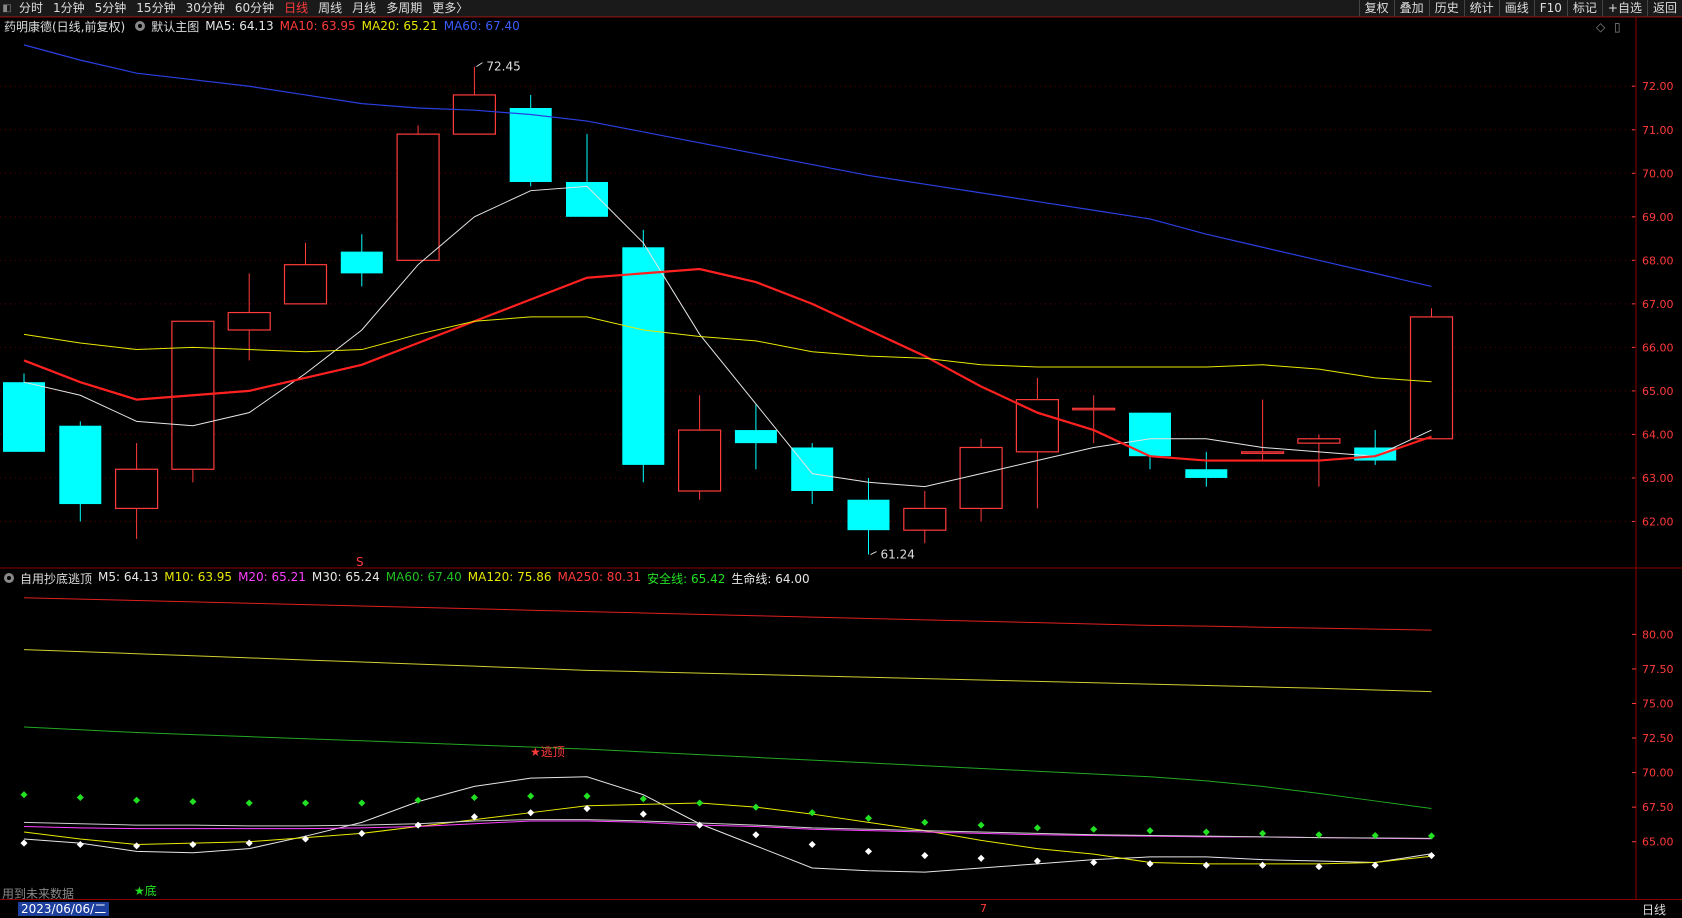  I want to click on y-tick-label: 69.00, so click(1658, 217).